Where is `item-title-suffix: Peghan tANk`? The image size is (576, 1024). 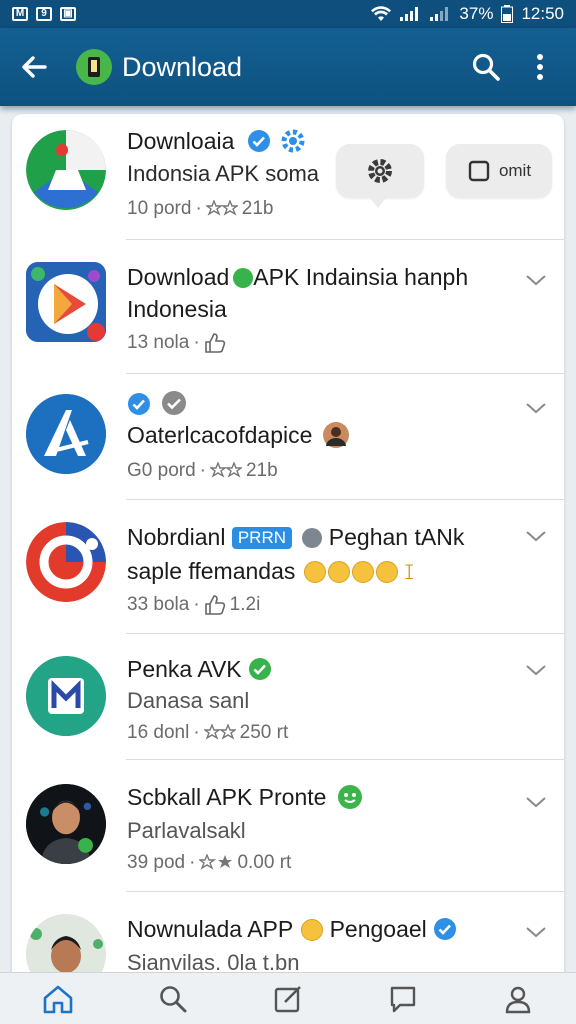 item-title-suffix: Peghan tANk is located at coordinates (396, 537).